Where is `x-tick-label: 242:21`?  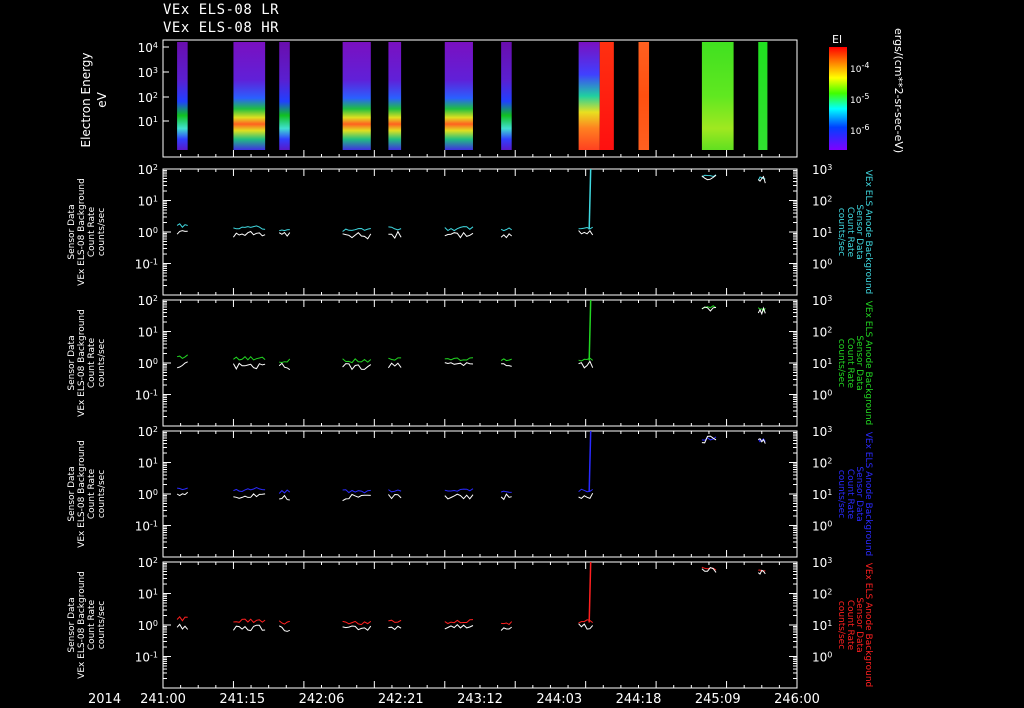
x-tick-label: 242:21 is located at coordinates (401, 699).